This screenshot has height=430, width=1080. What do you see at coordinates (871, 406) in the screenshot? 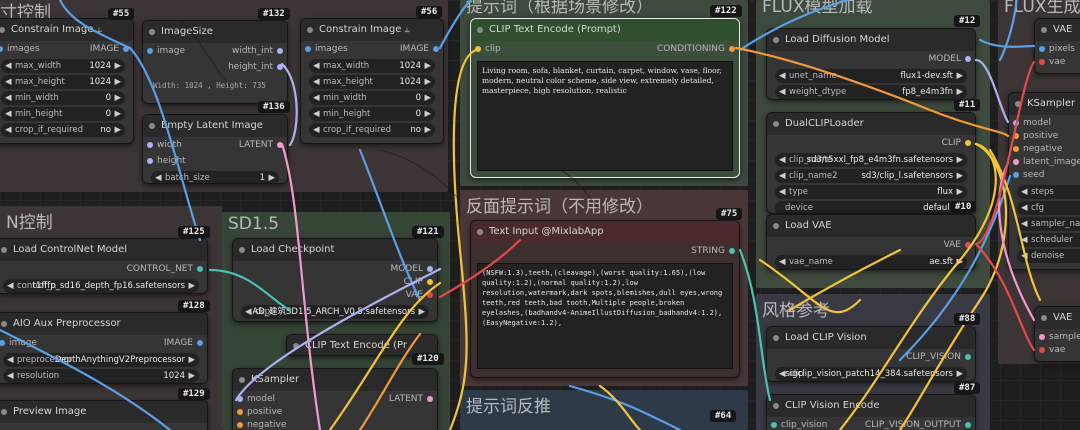
I see `node-title: CLIP Vision Encode` at bounding box center [871, 406].